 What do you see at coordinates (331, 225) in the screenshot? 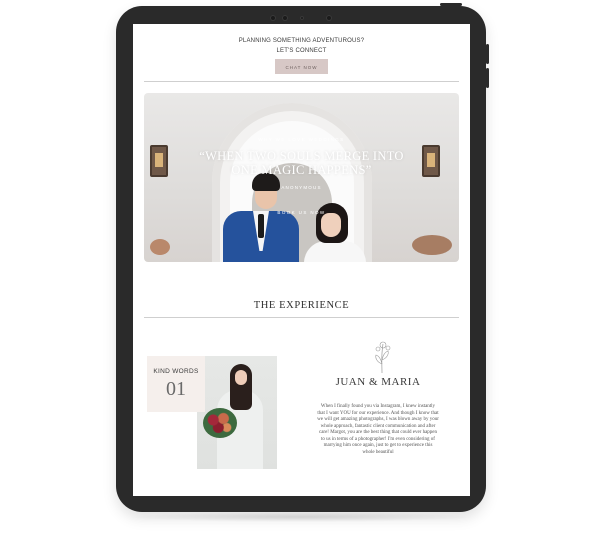
I see `bride-face` at bounding box center [331, 225].